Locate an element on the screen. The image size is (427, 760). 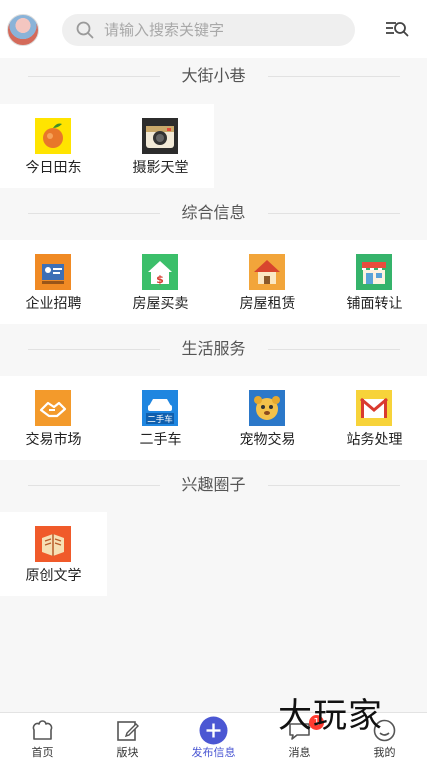
app-header: 请输入搜索关键字 is located at coordinates (213, 29).